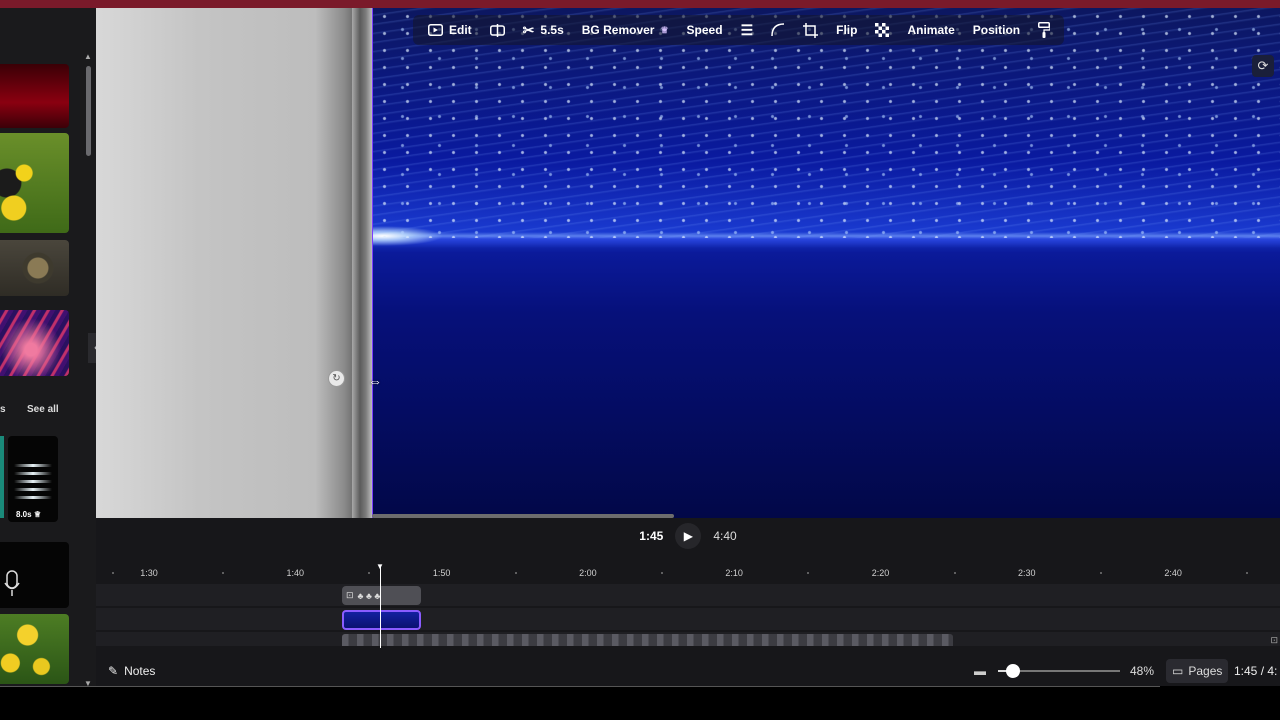  Describe the element at coordinates (528, 29) in the screenshot. I see `scissors-icon: ✂` at that location.